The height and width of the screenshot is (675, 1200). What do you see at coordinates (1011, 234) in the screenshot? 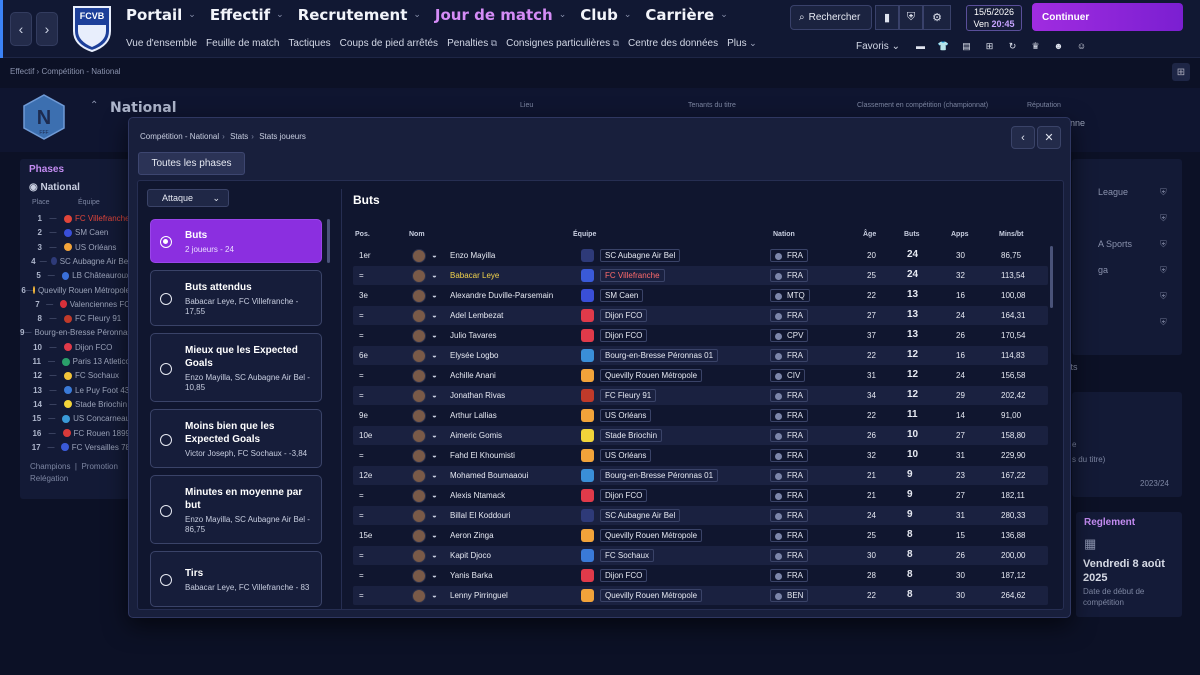
I see `column-header: Mins/bt` at bounding box center [1011, 234].